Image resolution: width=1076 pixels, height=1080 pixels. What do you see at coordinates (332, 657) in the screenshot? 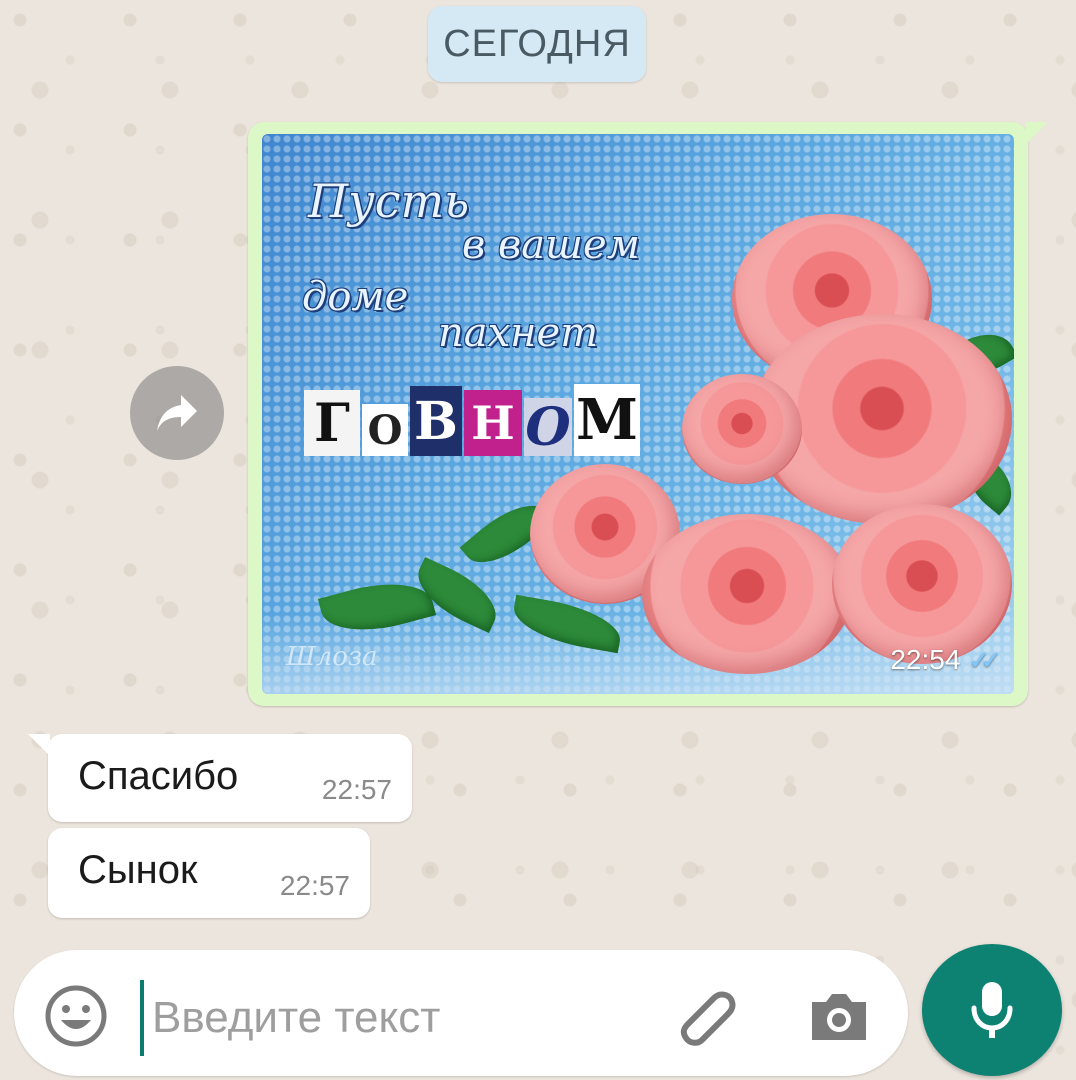
I see `image-watermark: Шлоза` at bounding box center [332, 657].